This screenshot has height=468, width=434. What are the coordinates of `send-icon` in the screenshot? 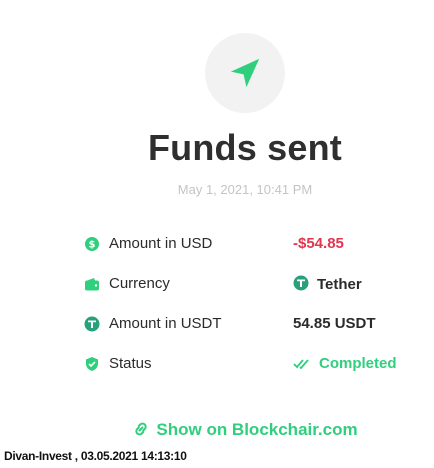 It's located at (245, 73).